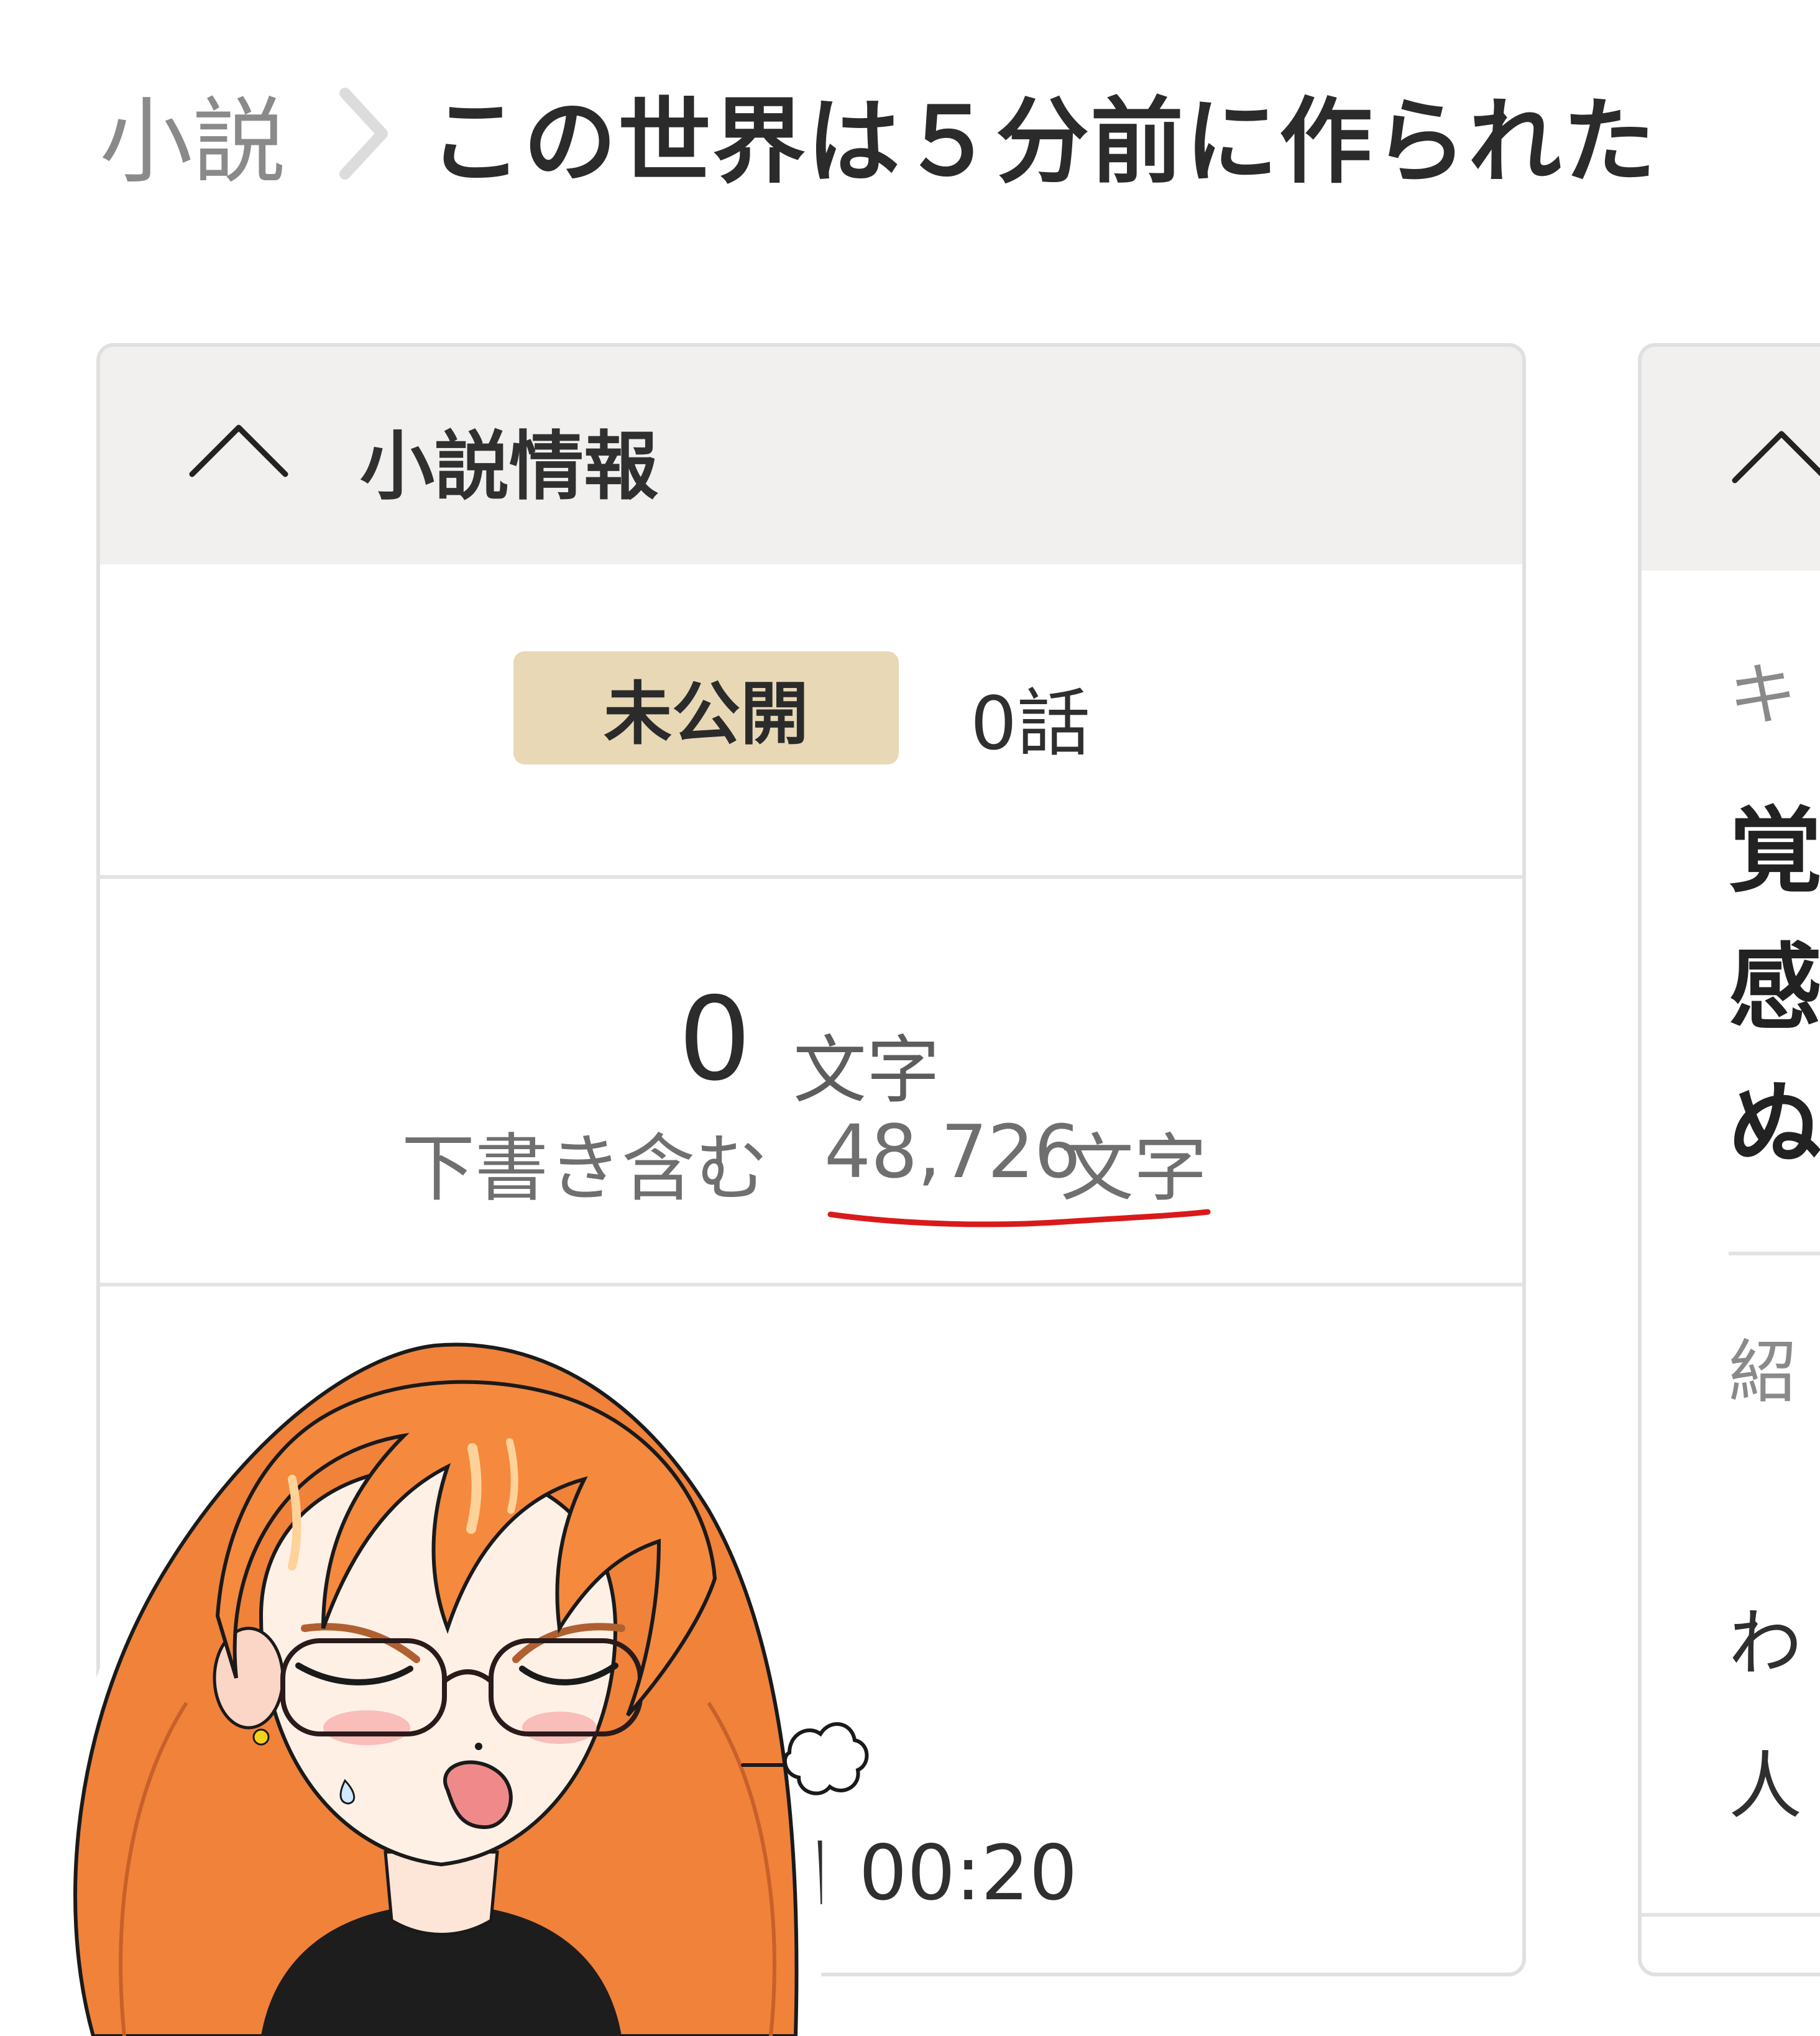  What do you see at coordinates (509, 467) in the screenshot?
I see `panel-title: 小説情報` at bounding box center [509, 467].